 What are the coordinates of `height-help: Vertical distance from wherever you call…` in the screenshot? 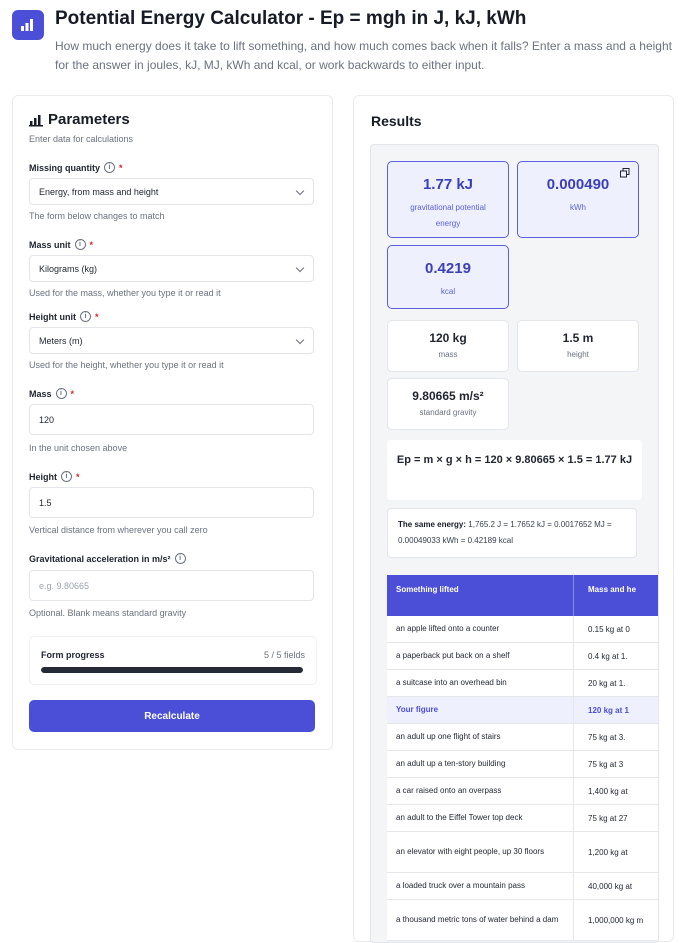 It's located at (118, 530).